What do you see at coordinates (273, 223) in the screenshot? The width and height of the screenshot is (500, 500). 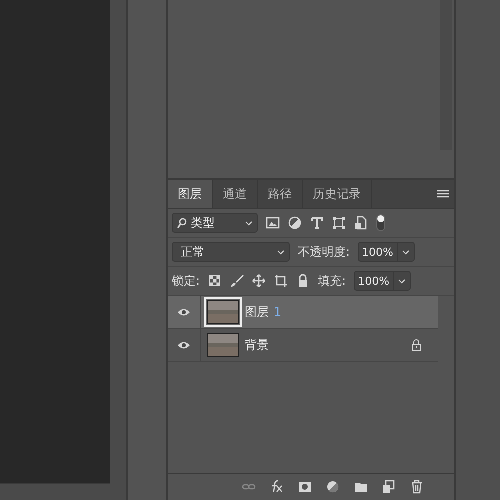 I see `image-icon` at bounding box center [273, 223].